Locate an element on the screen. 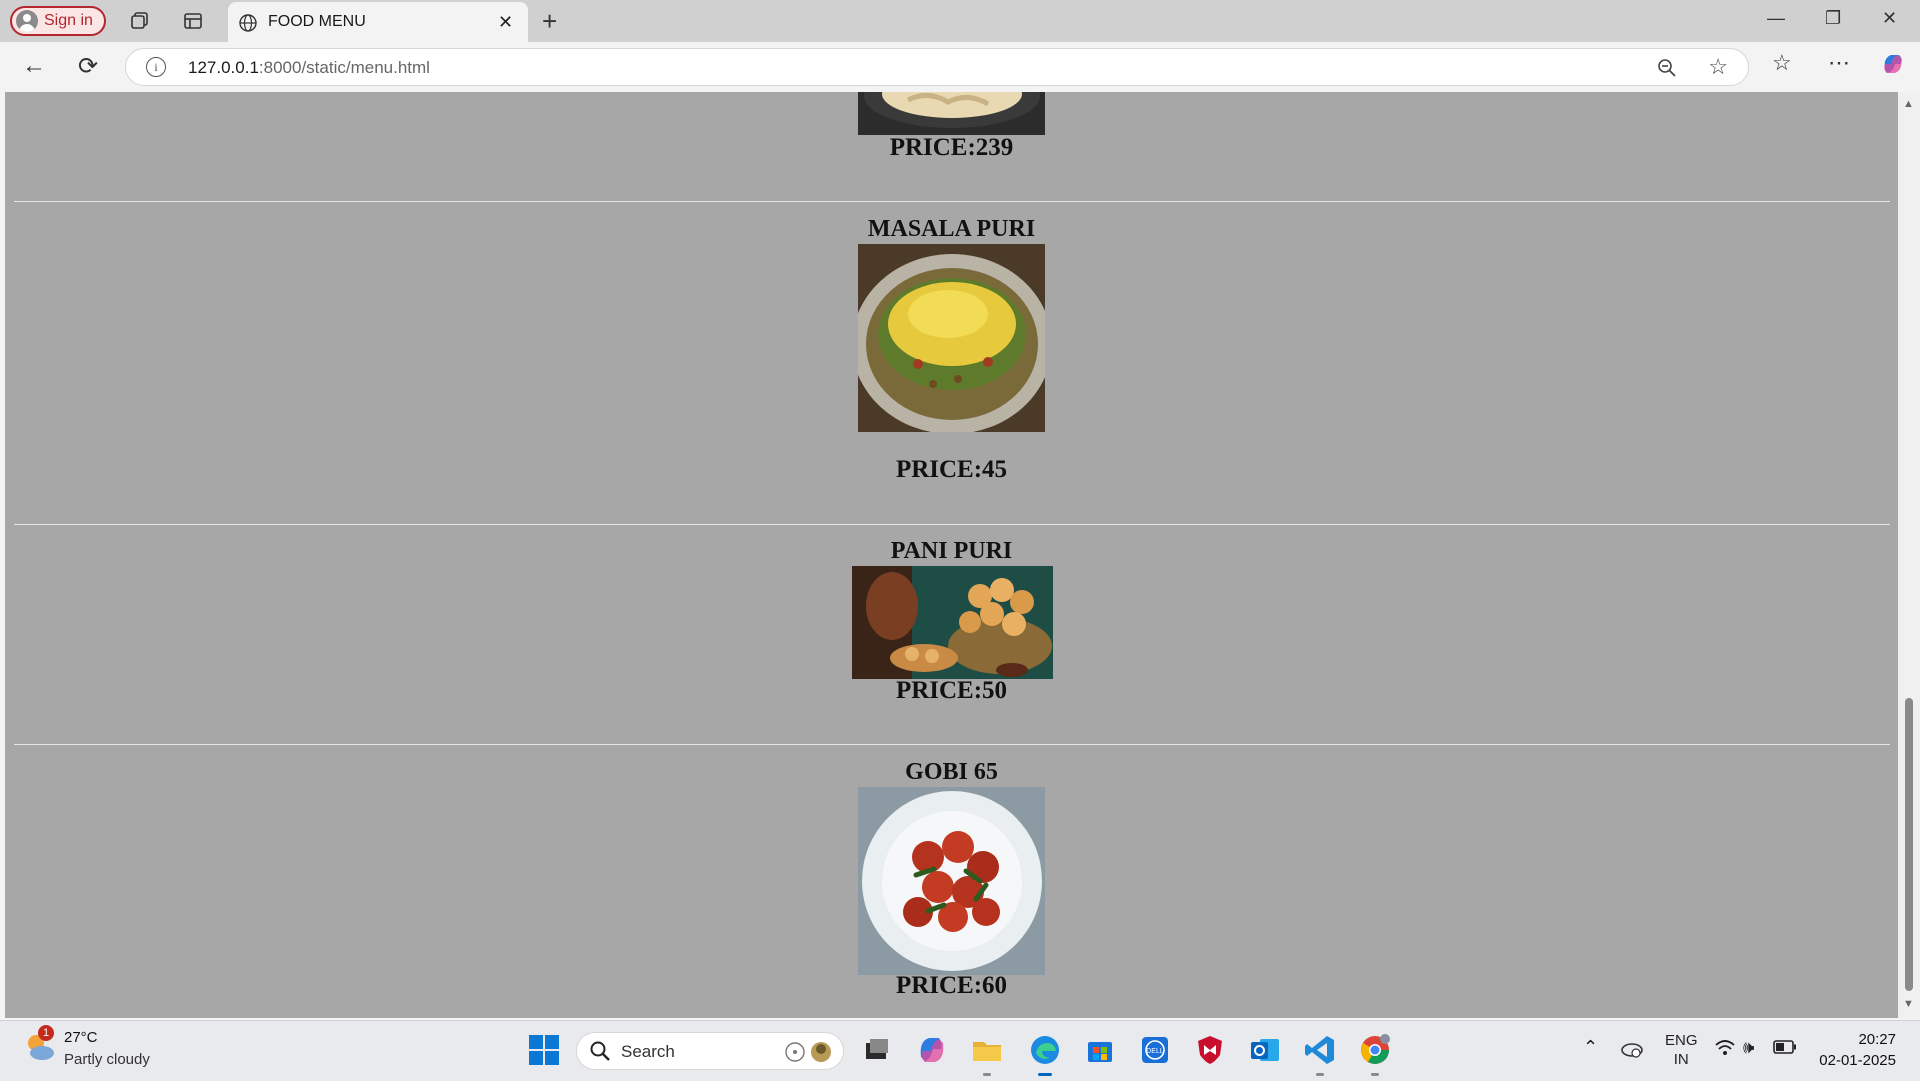  search-icon is located at coordinates (600, 1053).